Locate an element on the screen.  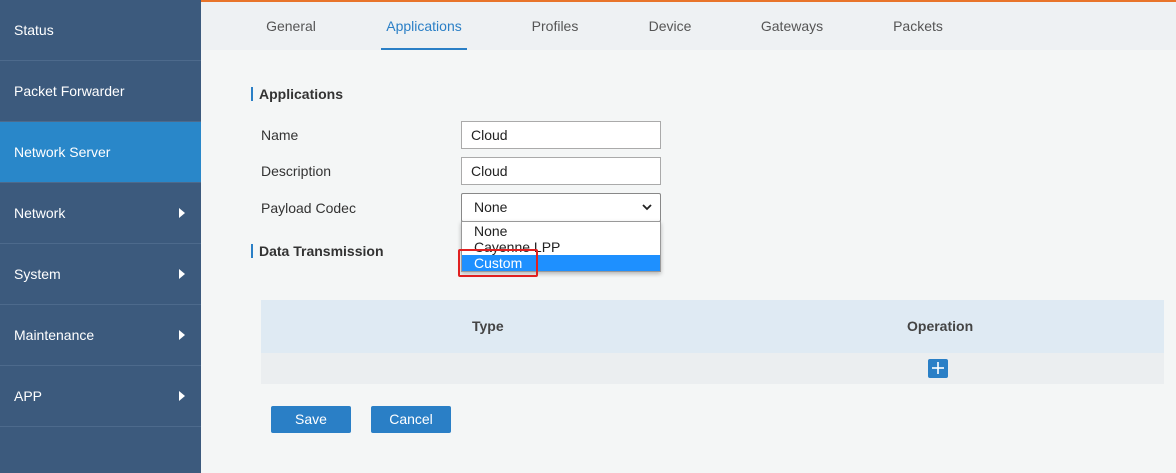
description-label: Description is located at coordinates (296, 171).